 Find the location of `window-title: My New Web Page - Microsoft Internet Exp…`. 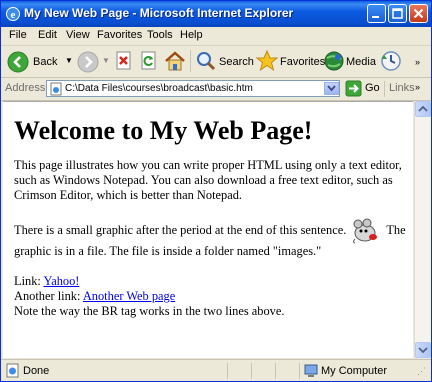

window-title: My New Web Page - Microsoft Internet Exp… is located at coordinates (159, 13).